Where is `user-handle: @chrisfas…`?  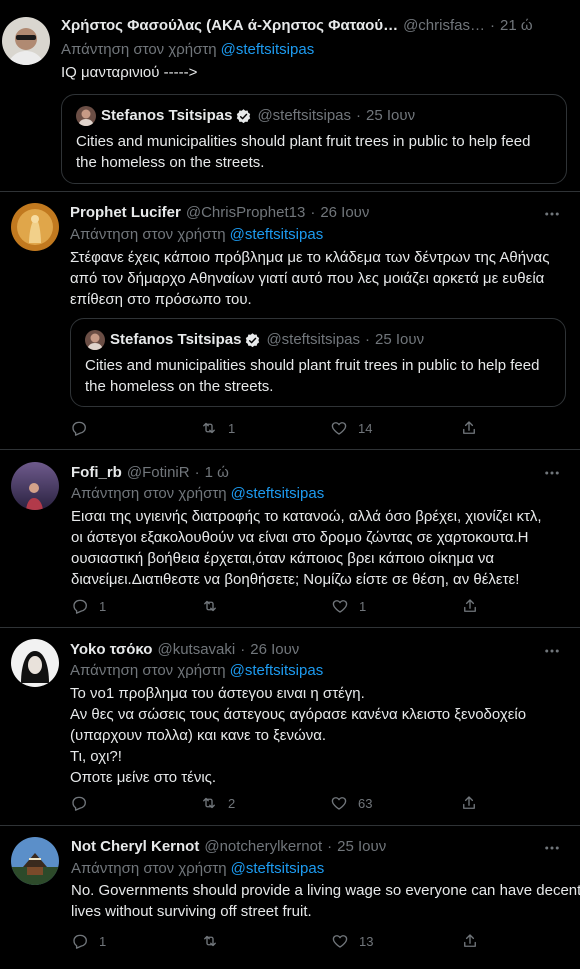 user-handle: @chrisfas… is located at coordinates (444, 26).